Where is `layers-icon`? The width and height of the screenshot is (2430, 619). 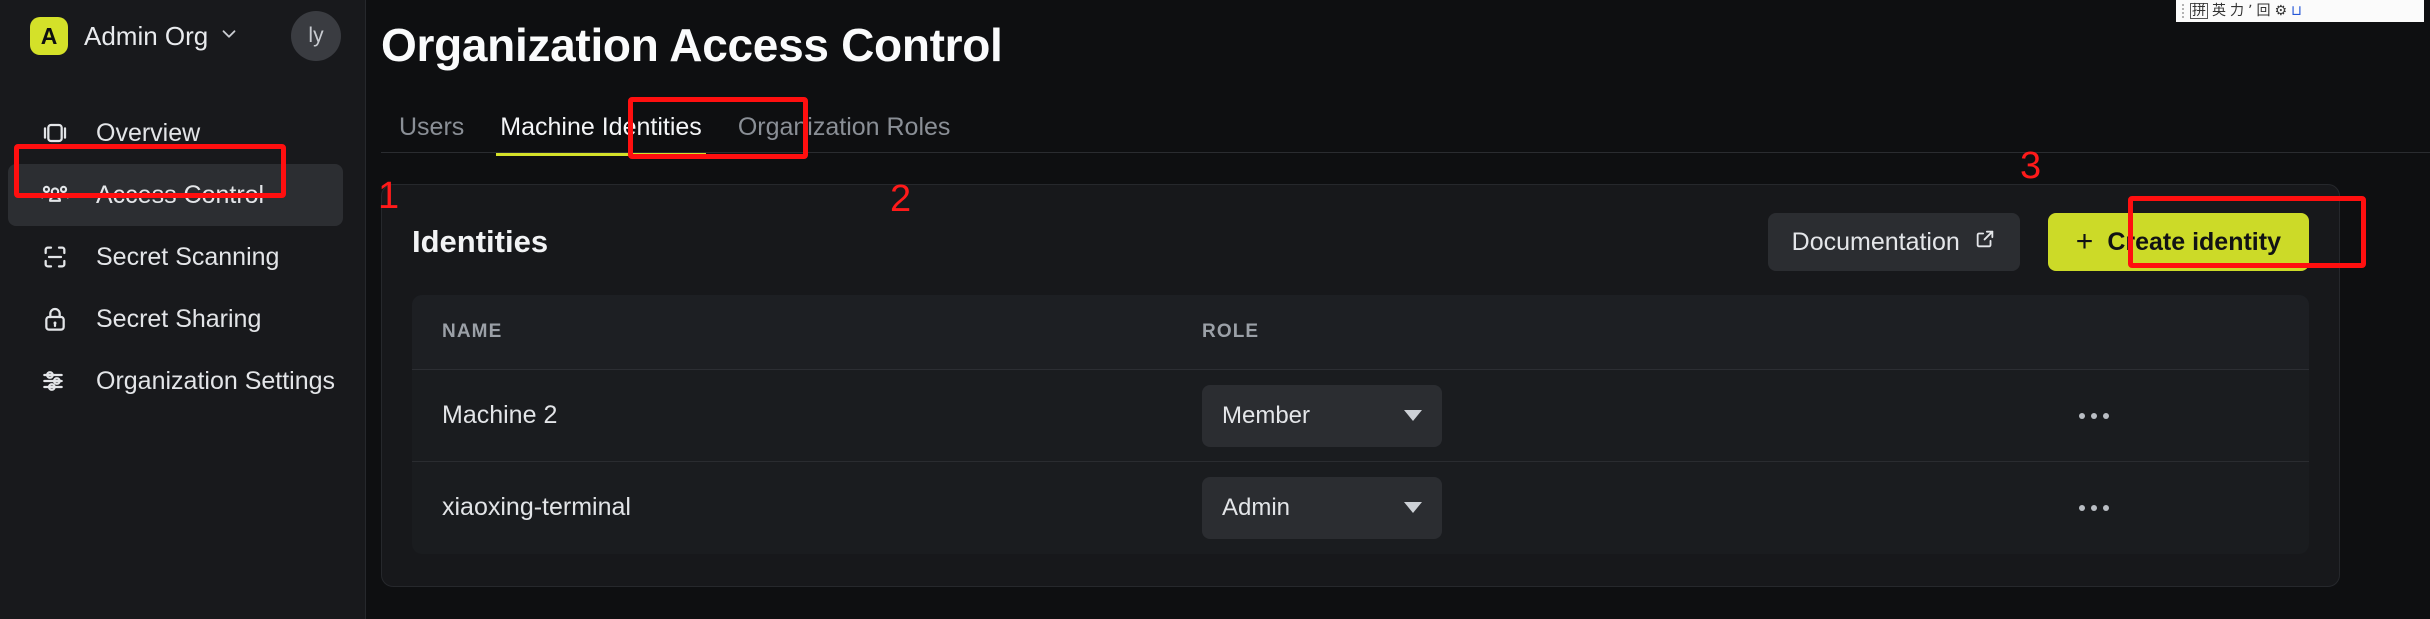
layers-icon is located at coordinates (55, 133).